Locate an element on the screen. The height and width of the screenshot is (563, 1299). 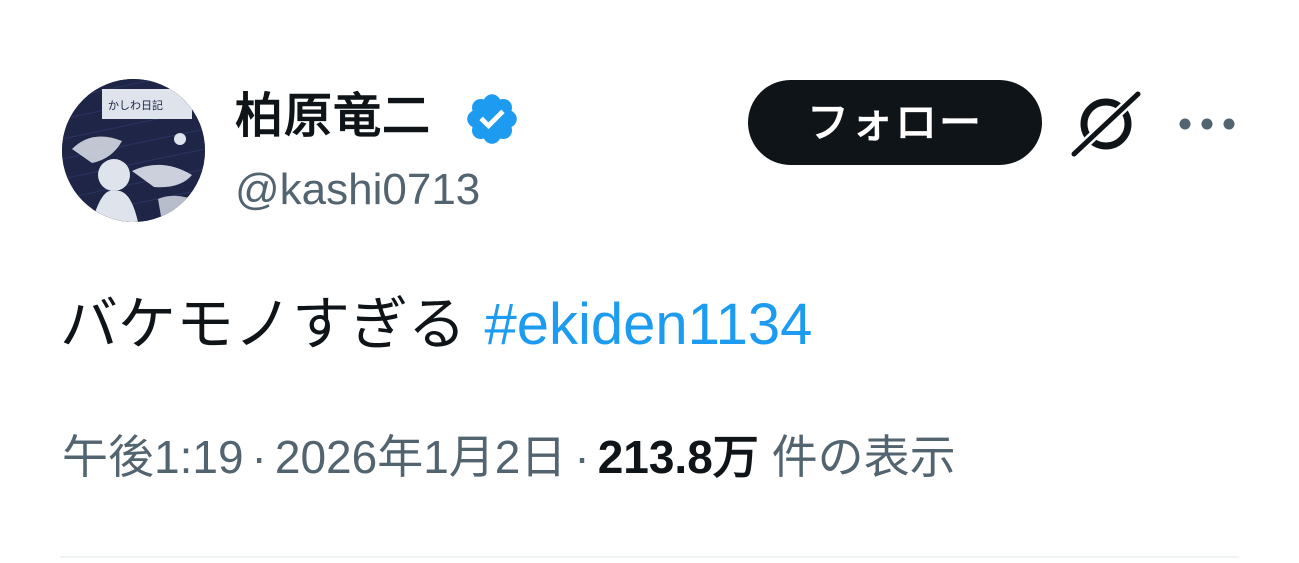
divider is located at coordinates (649, 557).